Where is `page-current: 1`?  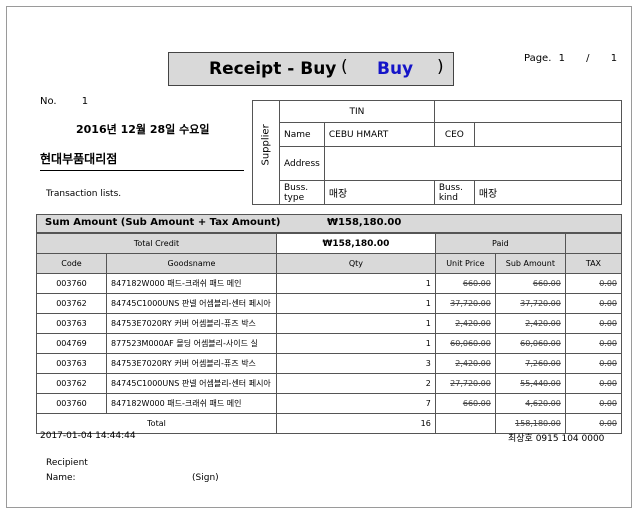
page-current: 1 is located at coordinates (561, 58).